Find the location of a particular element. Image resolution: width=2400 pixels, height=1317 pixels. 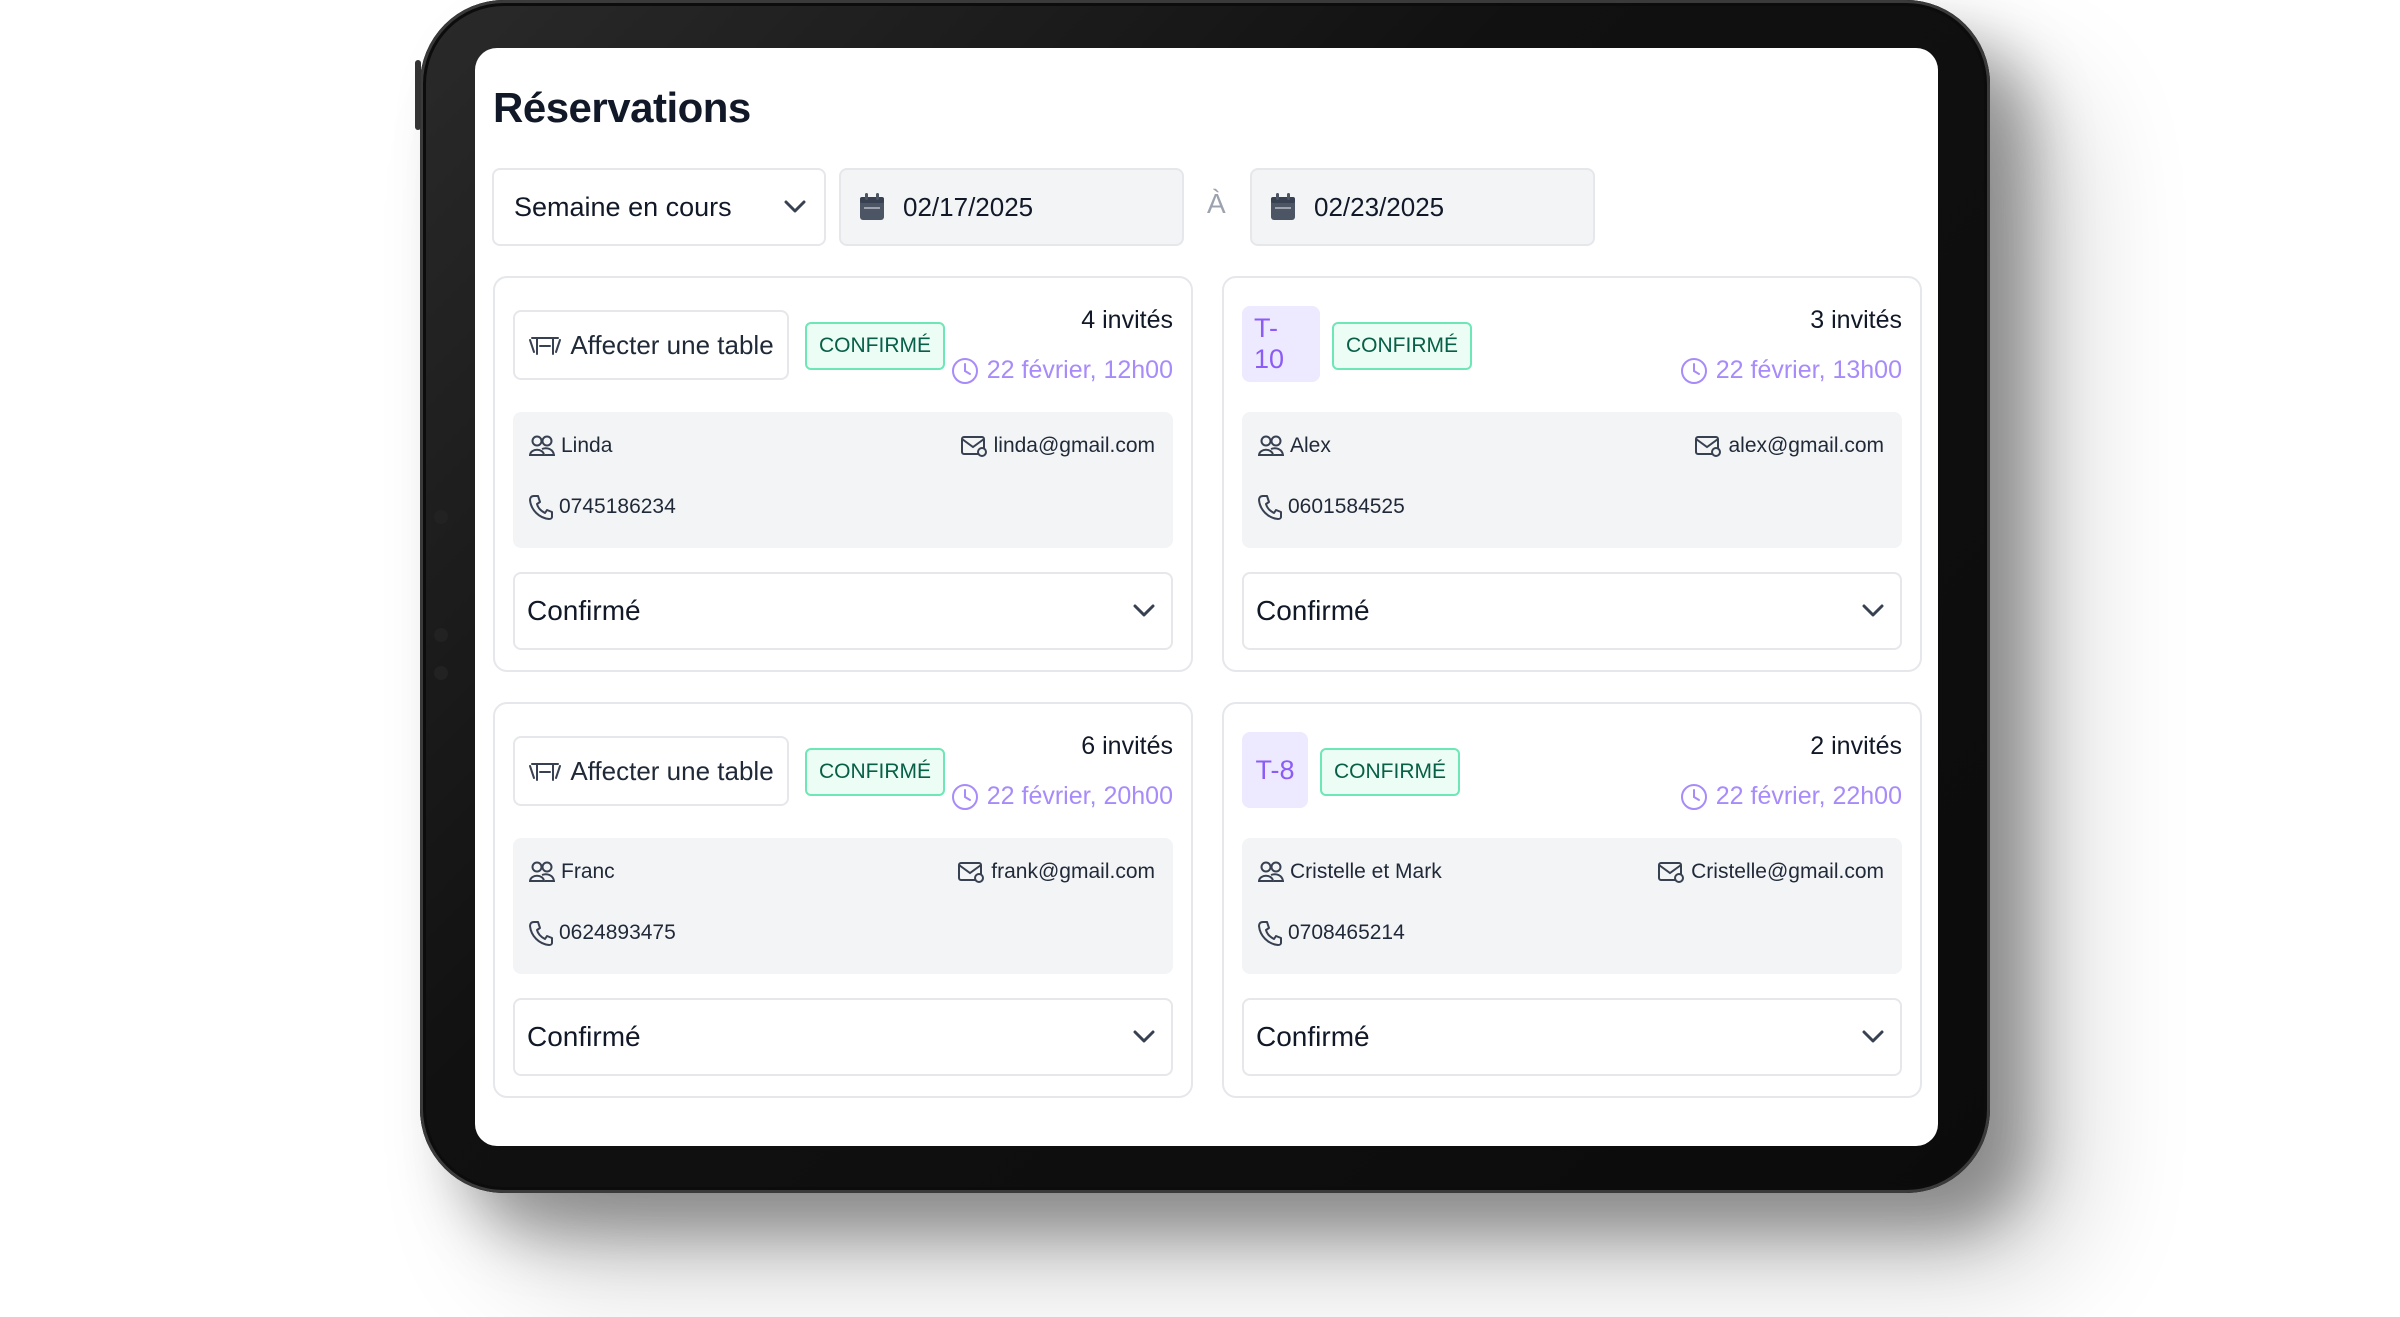

guest-phone: 0708465214 is located at coordinates (1331, 933).